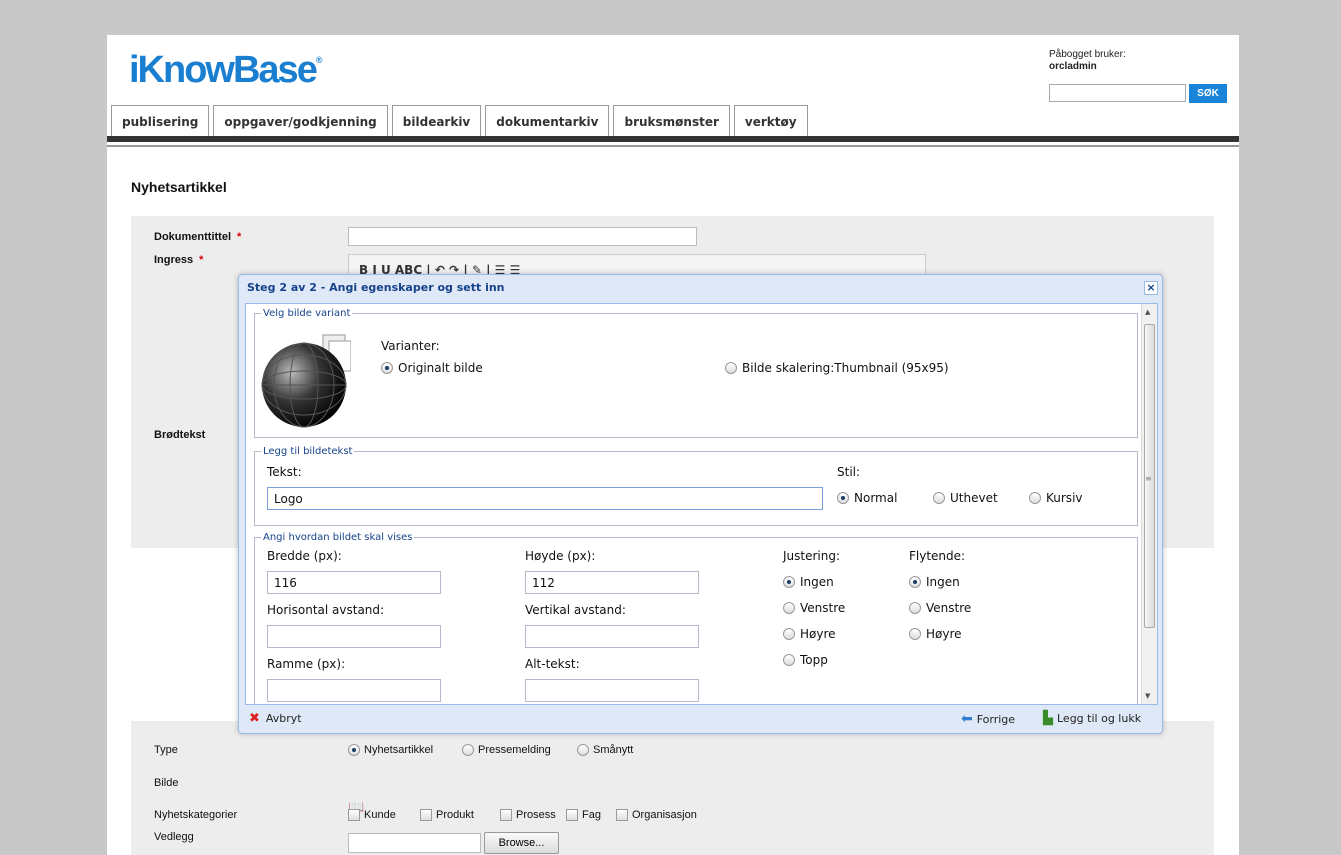 The height and width of the screenshot is (855, 1341). I want to click on height-label: Høyde (px):, so click(560, 556).